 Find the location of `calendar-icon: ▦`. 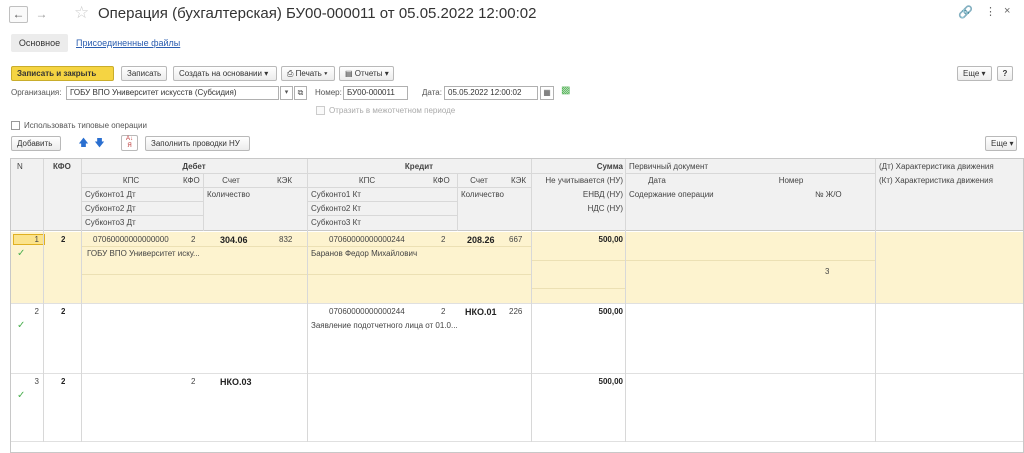

calendar-icon: ▦ is located at coordinates (547, 93).